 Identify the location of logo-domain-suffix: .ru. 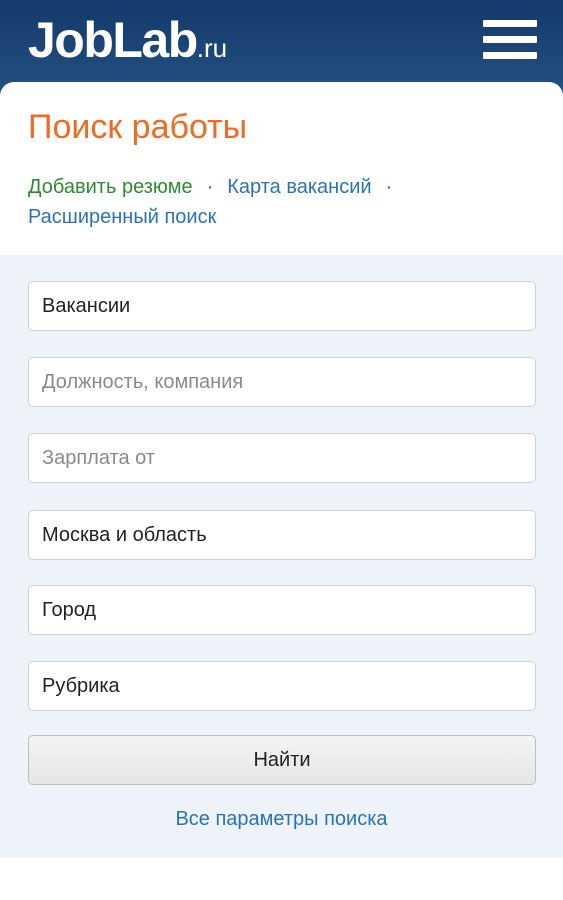
(212, 48).